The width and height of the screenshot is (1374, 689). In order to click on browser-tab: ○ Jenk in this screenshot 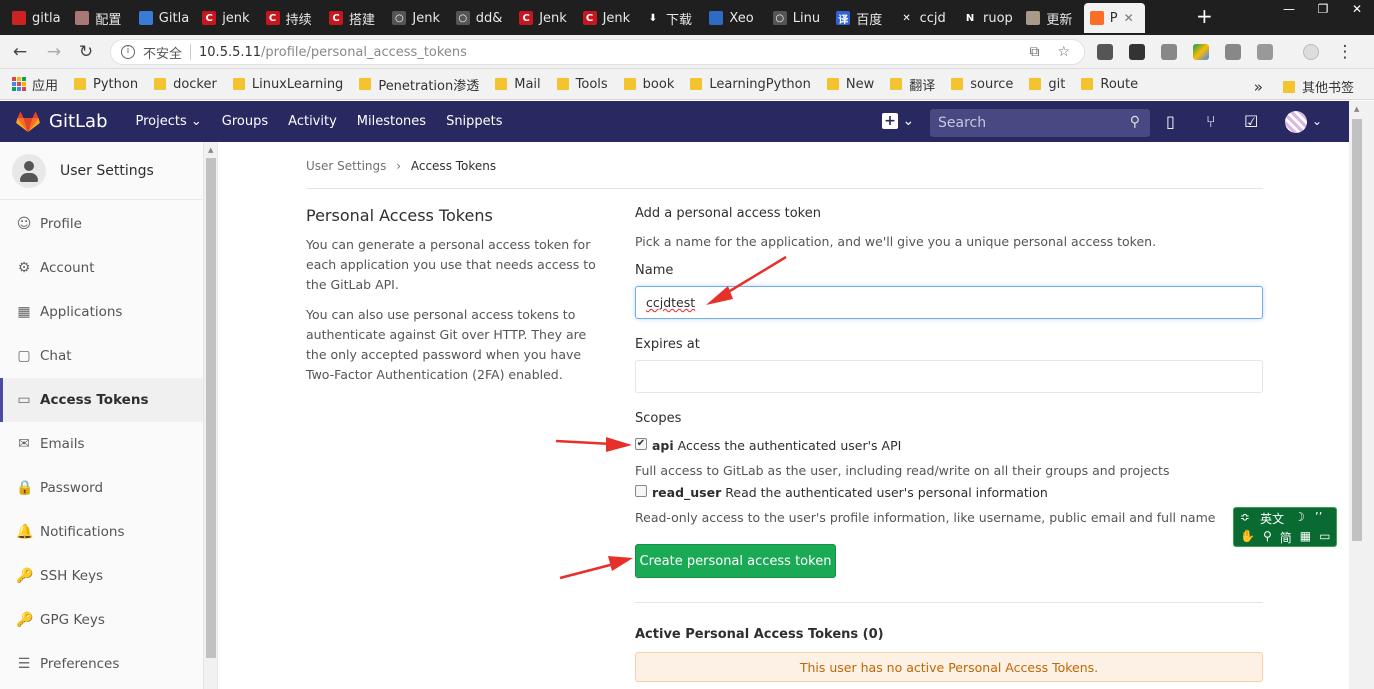, I will do `click(416, 18)`.